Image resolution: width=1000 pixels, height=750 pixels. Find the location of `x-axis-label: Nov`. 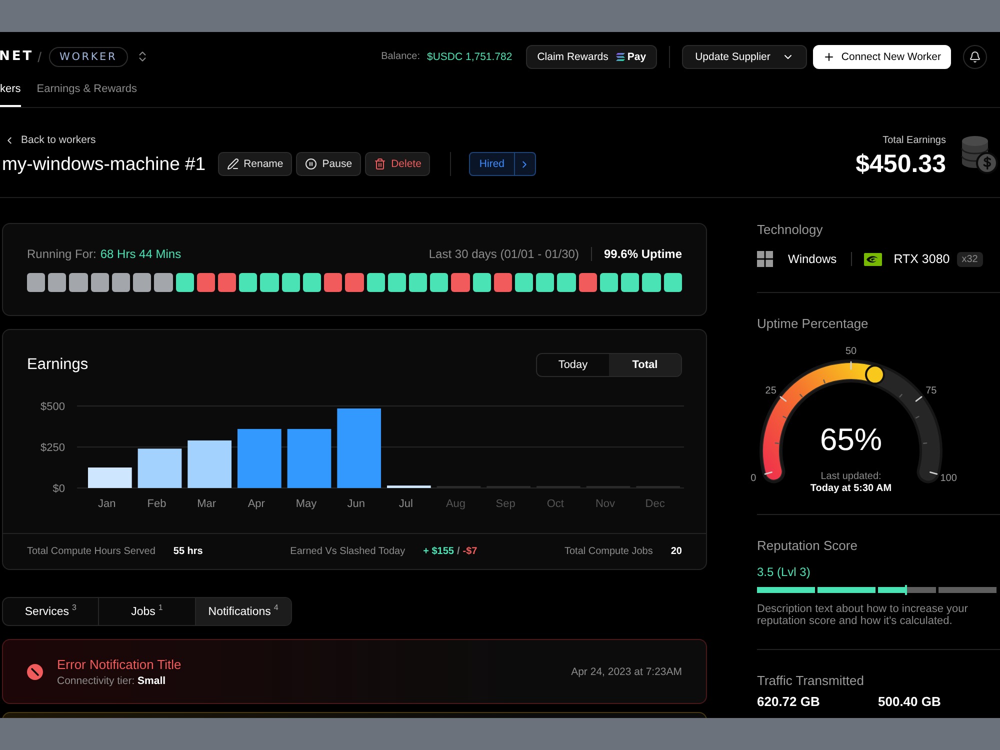

x-axis-label: Nov is located at coordinates (605, 504).